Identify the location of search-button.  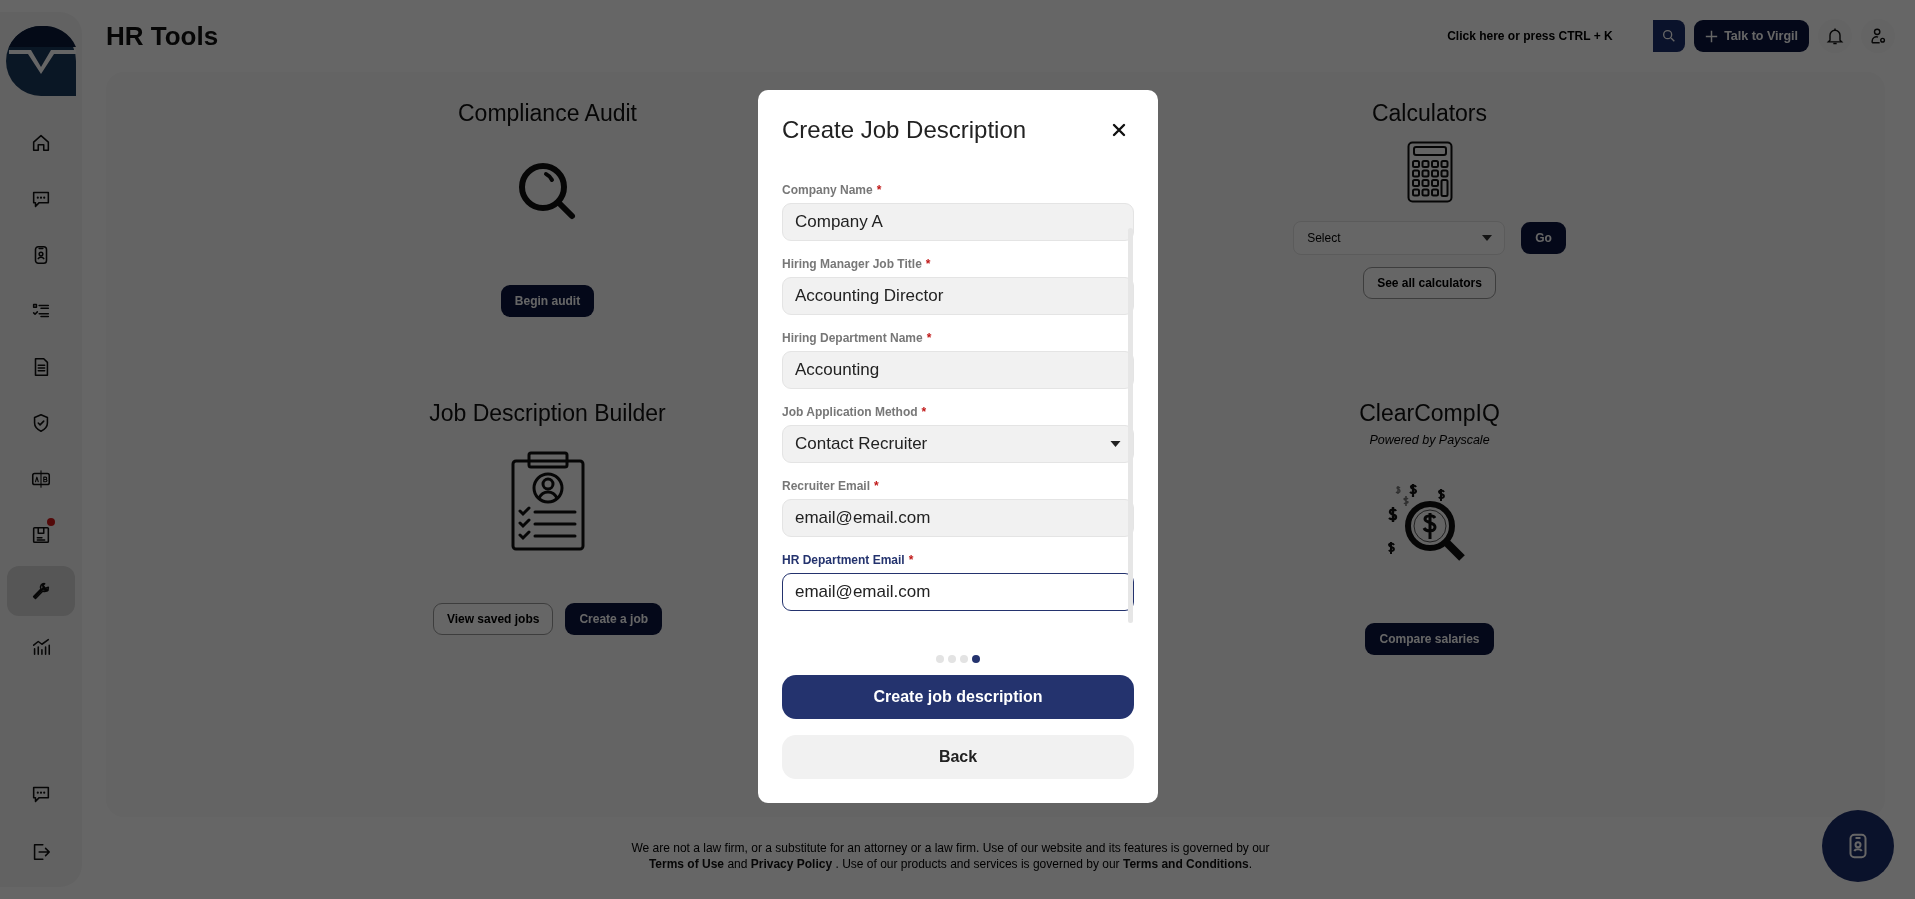
(1669, 36).